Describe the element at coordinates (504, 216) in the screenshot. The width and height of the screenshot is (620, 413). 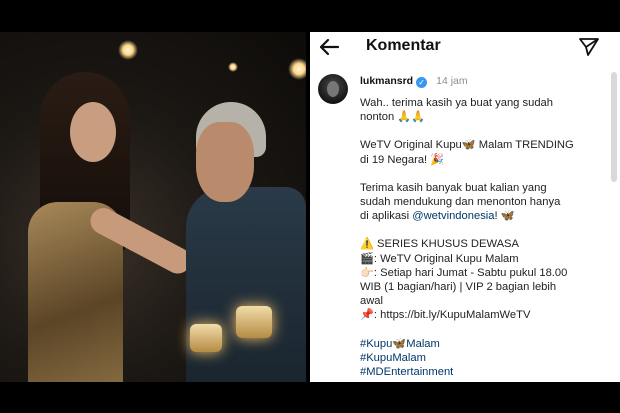
I see `thanks-suffix: ! 🦋` at that location.